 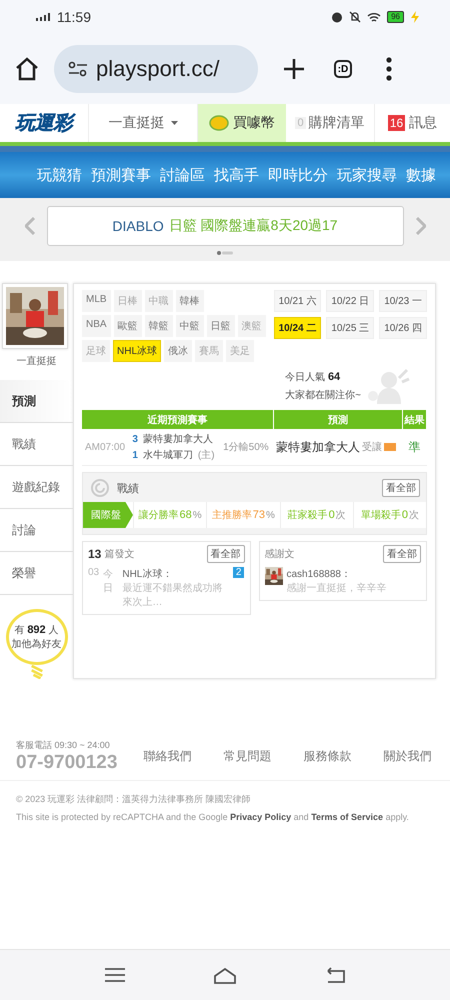 I want to click on post-title: NHL冰球：, so click(x=175, y=574).